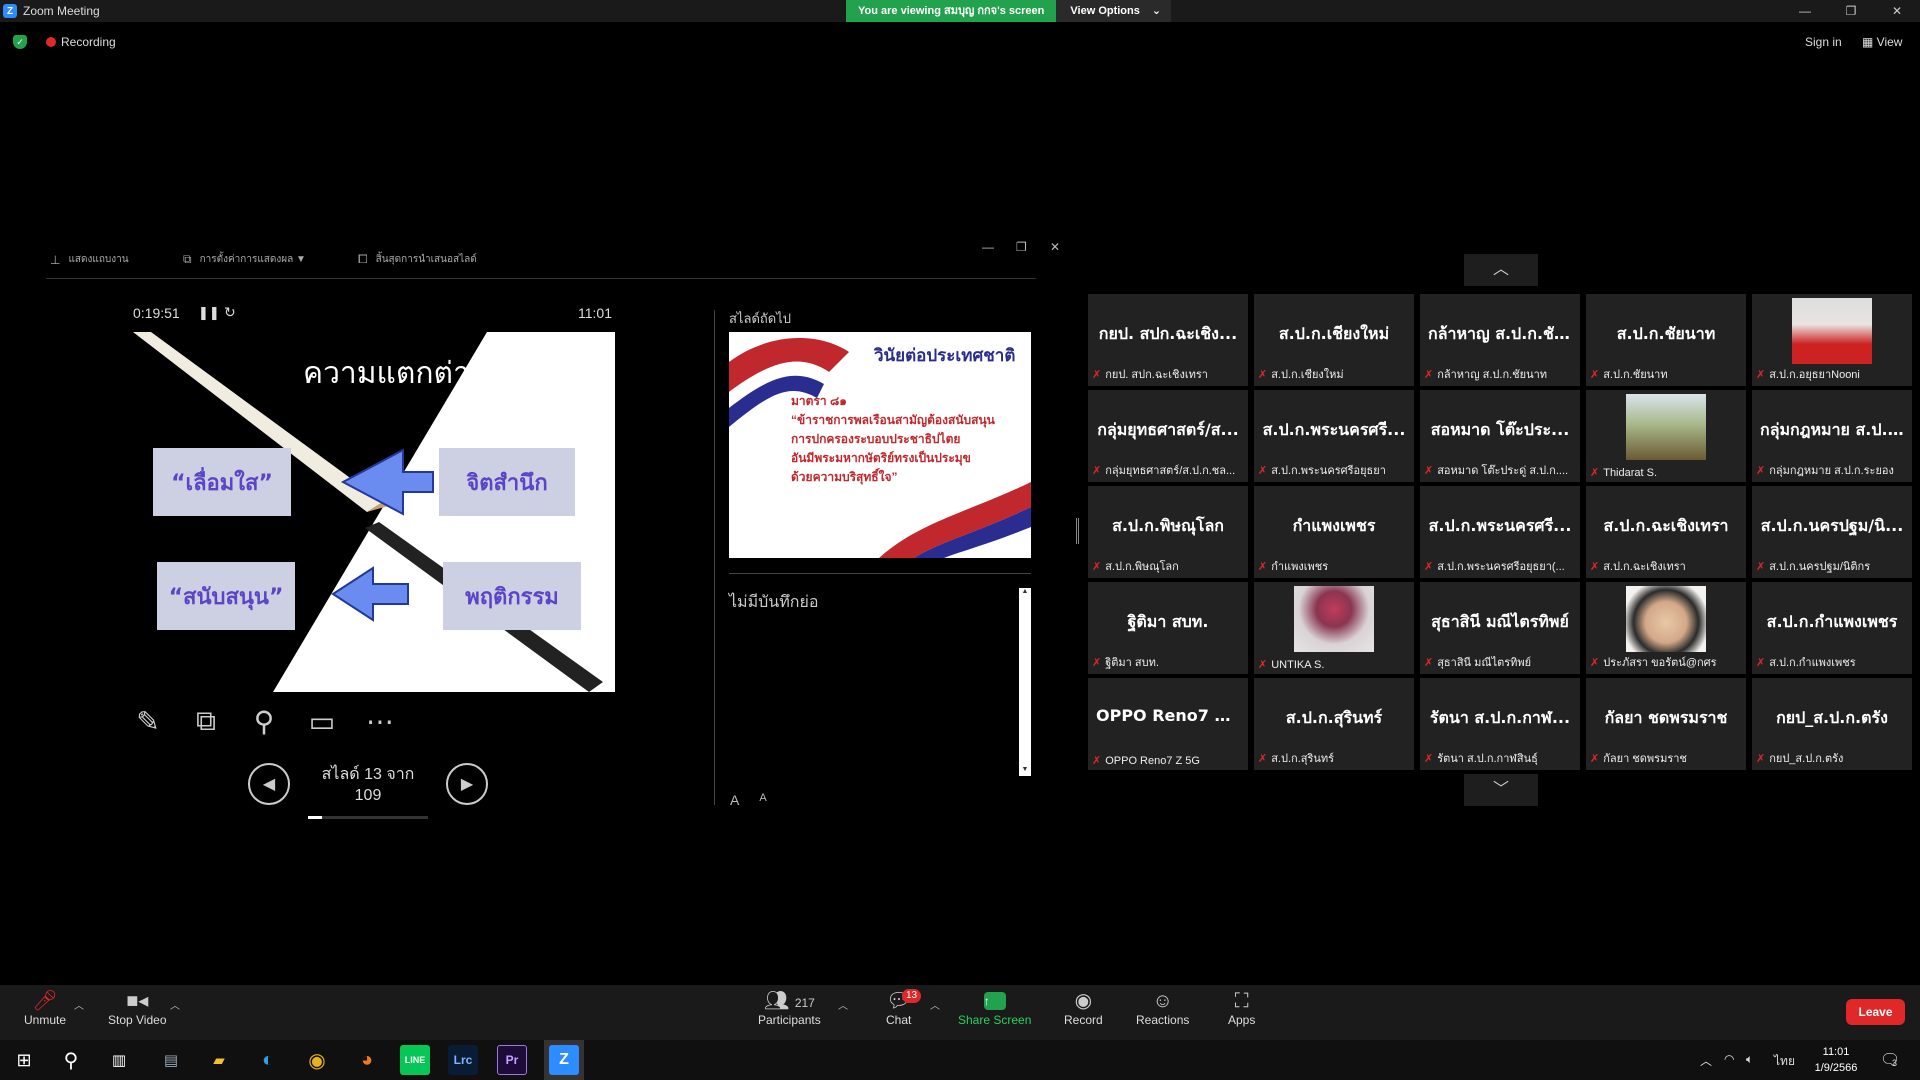  What do you see at coordinates (1114, 11) in the screenshot?
I see `view-options-button: View Options ⌄` at bounding box center [1114, 11].